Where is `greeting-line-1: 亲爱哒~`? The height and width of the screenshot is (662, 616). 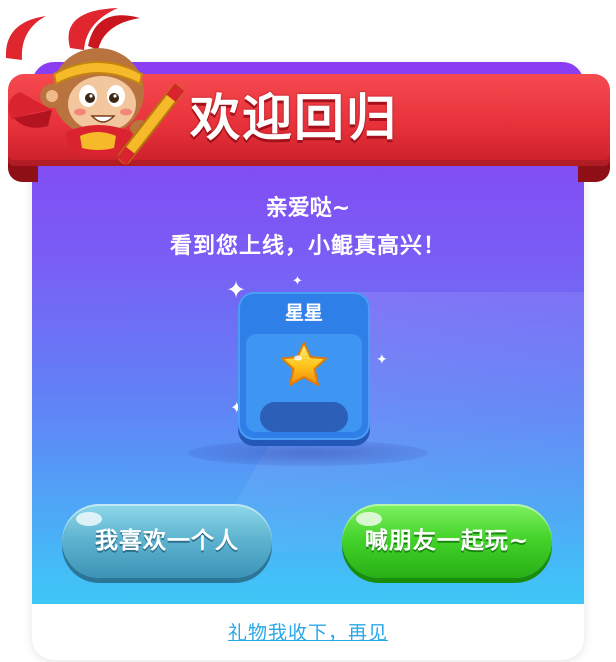 greeting-line-1: 亲爱哒~ is located at coordinates (308, 208).